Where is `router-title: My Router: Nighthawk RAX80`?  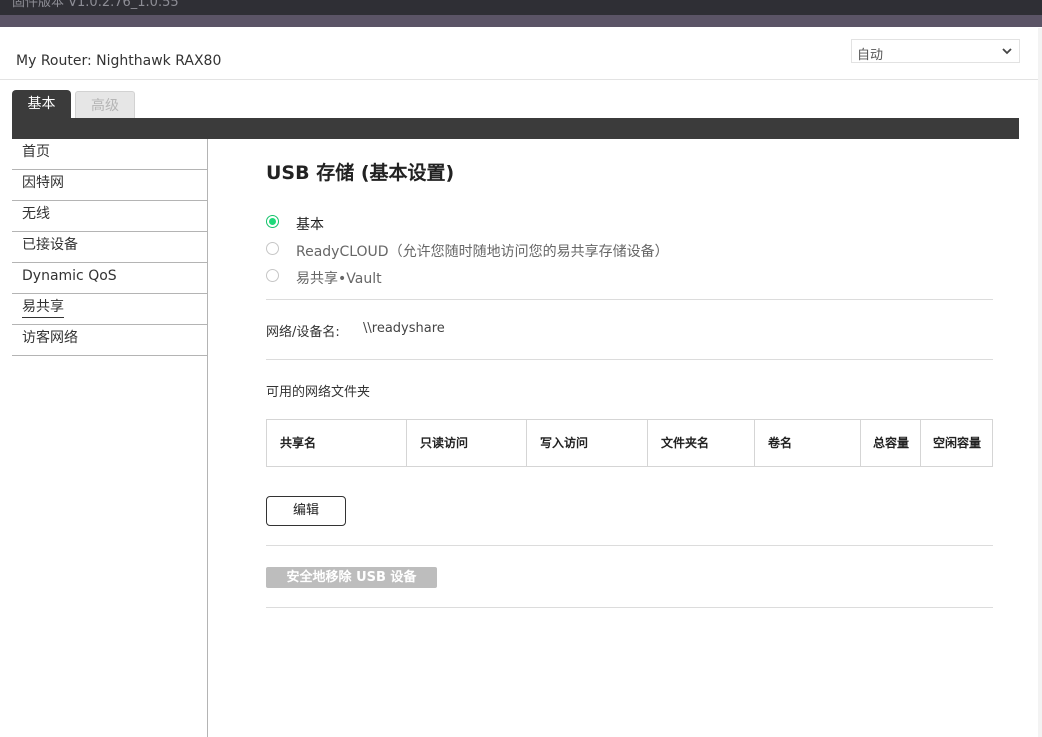
router-title: My Router: Nighthawk RAX80 is located at coordinates (118, 61).